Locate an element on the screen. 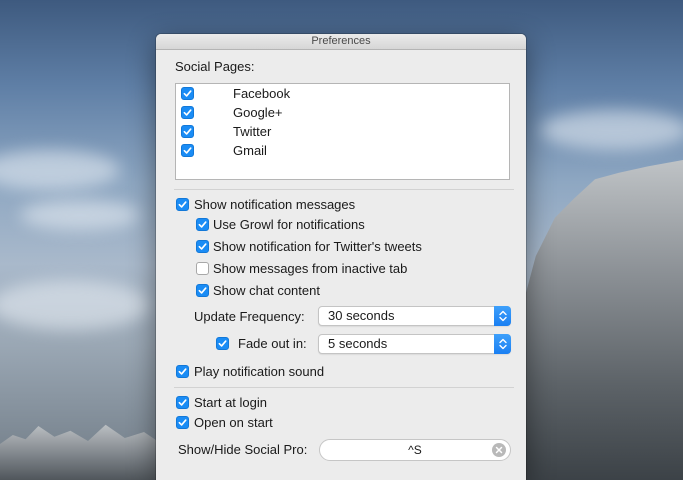 This screenshot has width=683, height=480. social-pages-list: Facebook Google+ Twitter Gmail is located at coordinates (342, 131).